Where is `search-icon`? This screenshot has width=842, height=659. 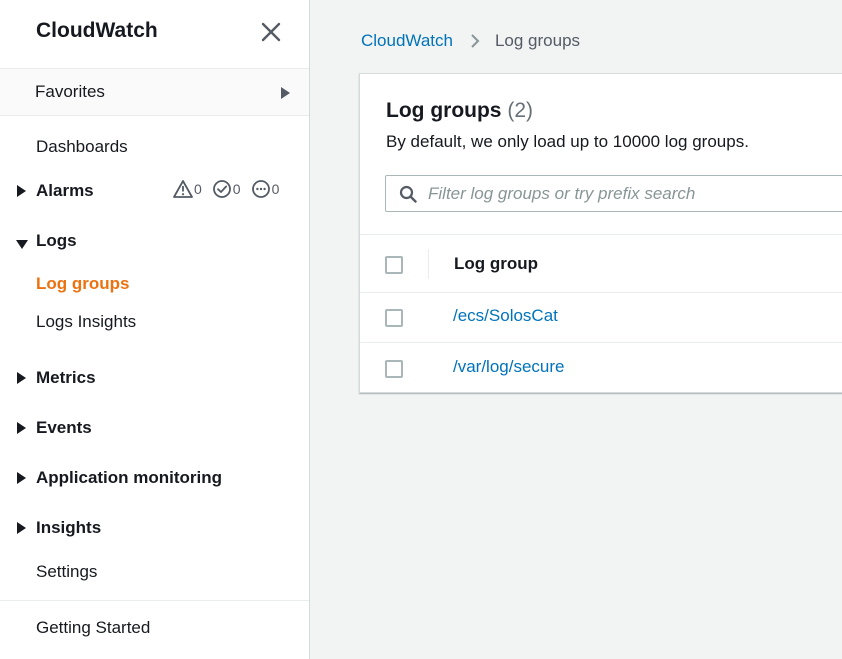
search-icon is located at coordinates (408, 196).